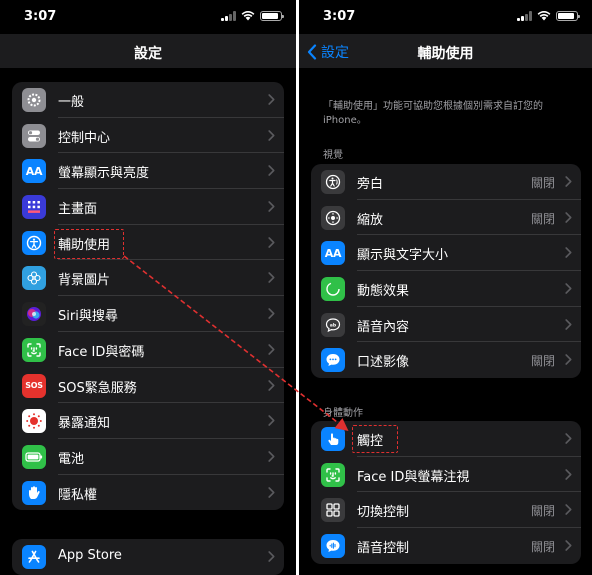  I want to click on toggles-icon, so click(34, 135).